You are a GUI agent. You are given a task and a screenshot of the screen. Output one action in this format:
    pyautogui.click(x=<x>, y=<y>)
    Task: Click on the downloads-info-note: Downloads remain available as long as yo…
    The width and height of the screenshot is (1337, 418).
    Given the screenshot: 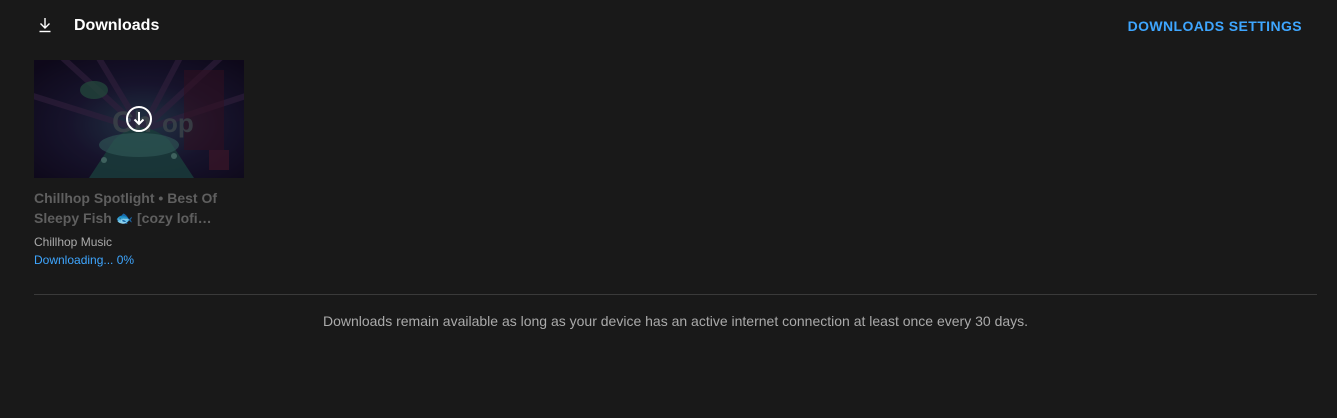 What is the action you would take?
    pyautogui.click(x=675, y=321)
    